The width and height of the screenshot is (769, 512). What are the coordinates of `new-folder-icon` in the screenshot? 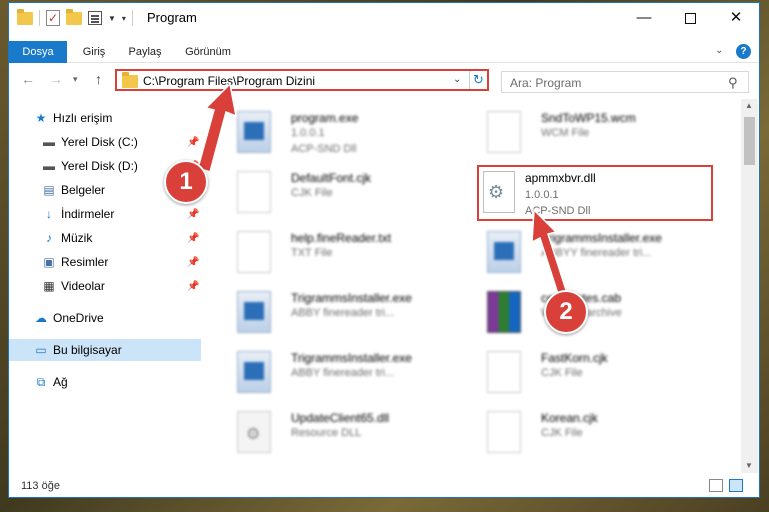 It's located at (74, 16).